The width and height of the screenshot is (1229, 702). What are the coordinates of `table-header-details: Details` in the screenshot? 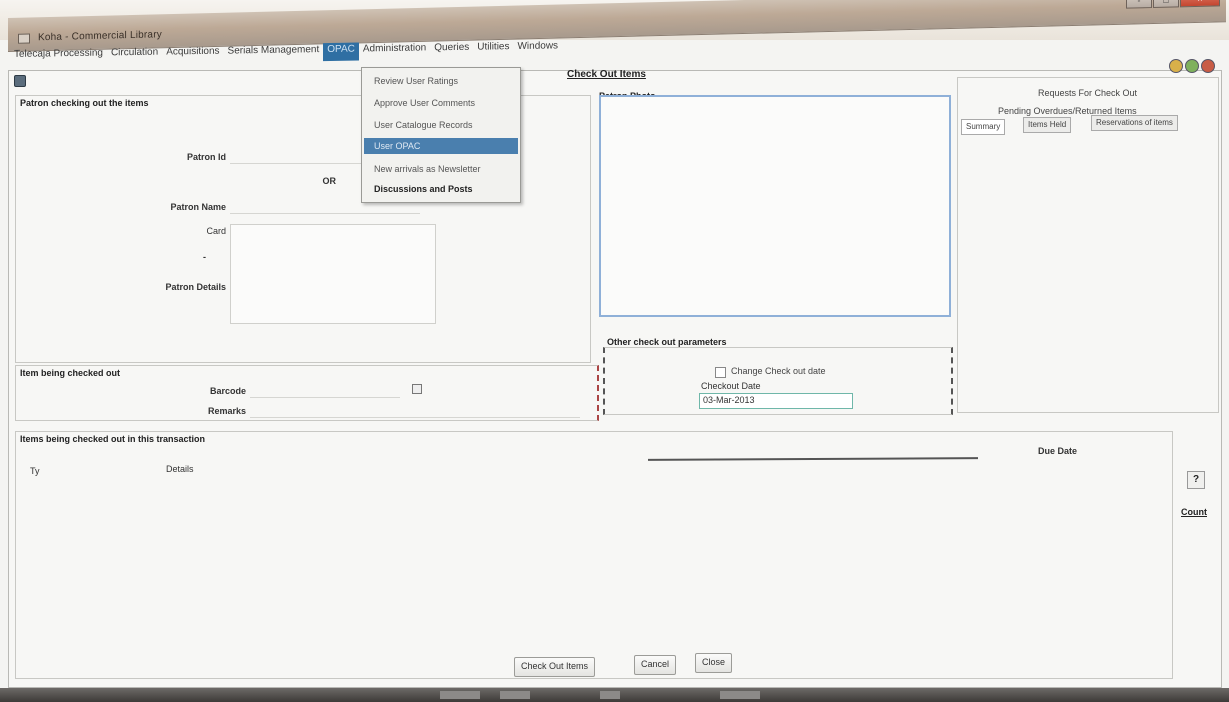 It's located at (180, 469).